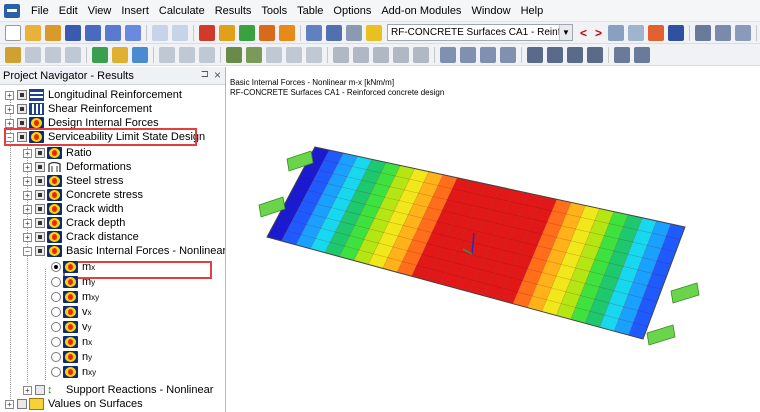  Describe the element at coordinates (77, 167) in the screenshot. I see `tree-item-deformations: + Deformations` at that location.